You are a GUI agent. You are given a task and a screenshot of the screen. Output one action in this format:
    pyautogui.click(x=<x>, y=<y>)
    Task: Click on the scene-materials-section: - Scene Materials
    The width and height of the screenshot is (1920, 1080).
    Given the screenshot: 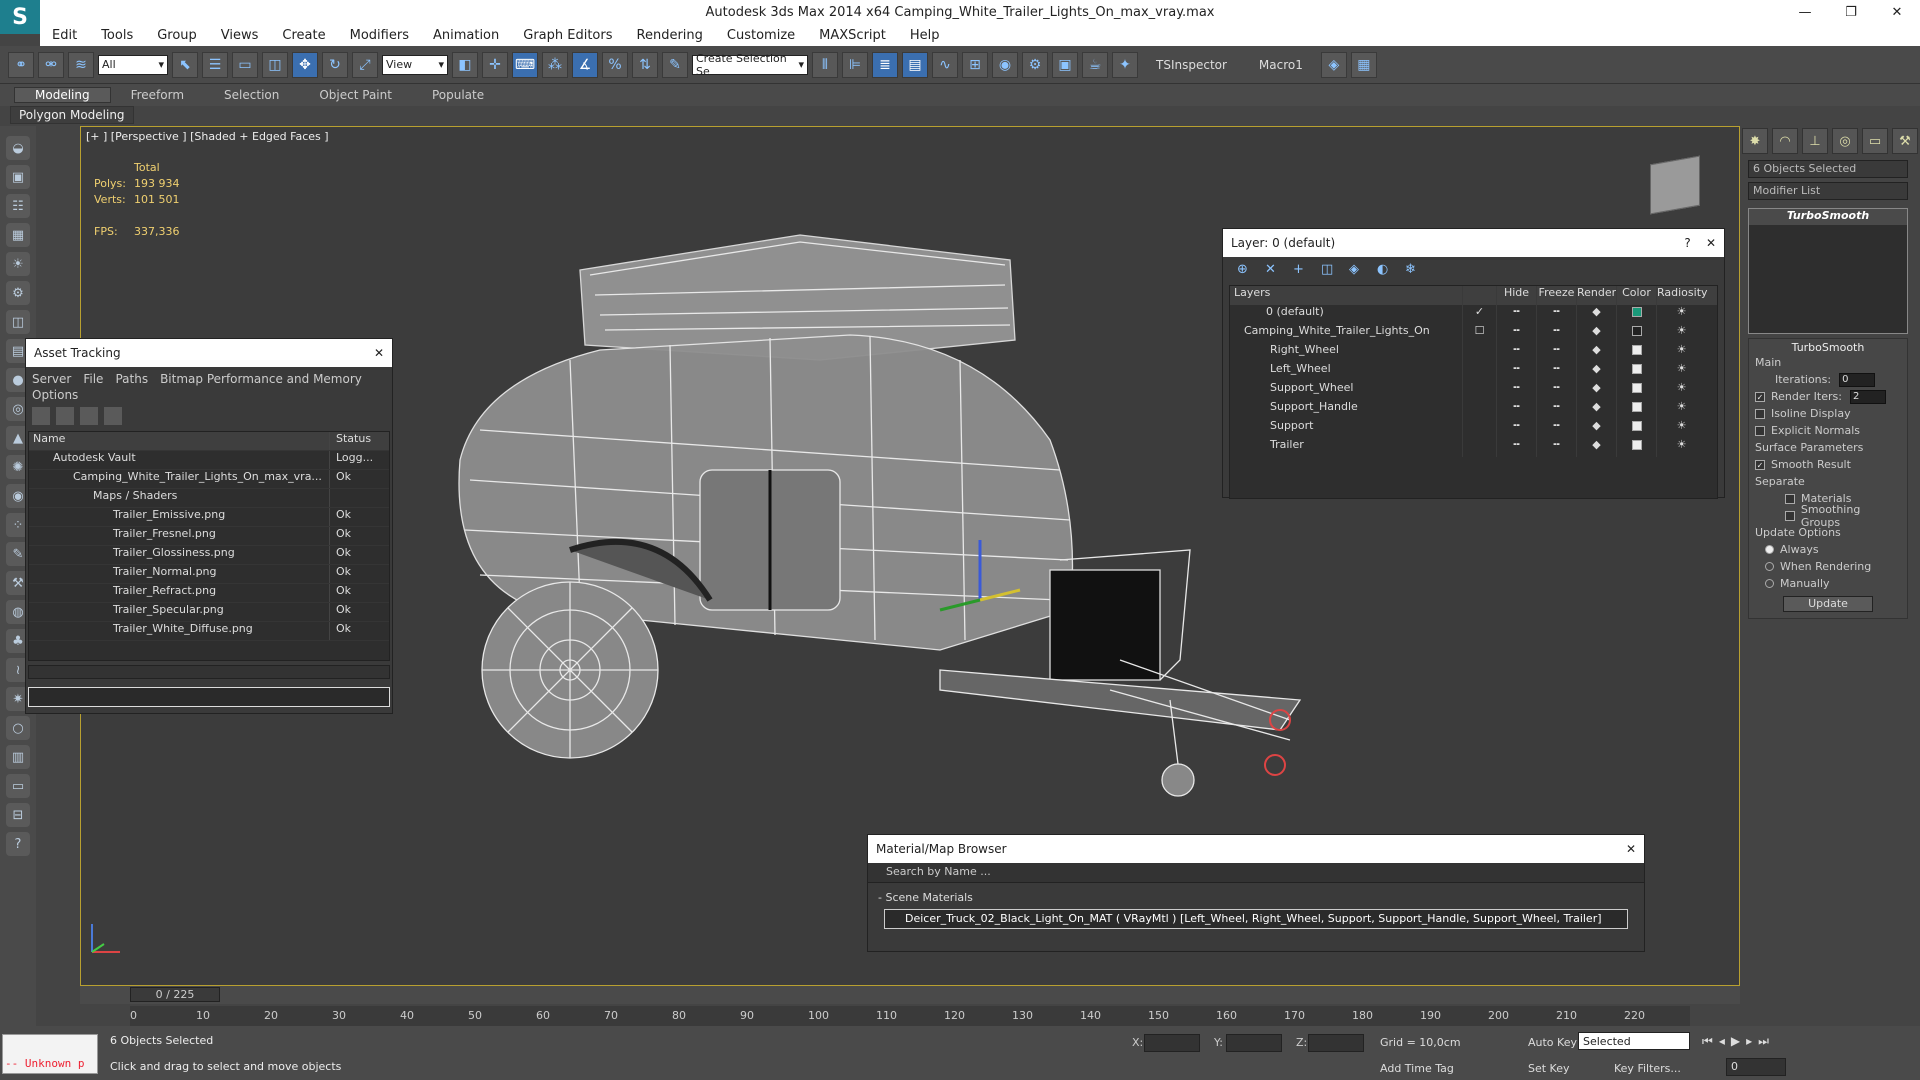 What is the action you would take?
    pyautogui.click(x=1256, y=898)
    